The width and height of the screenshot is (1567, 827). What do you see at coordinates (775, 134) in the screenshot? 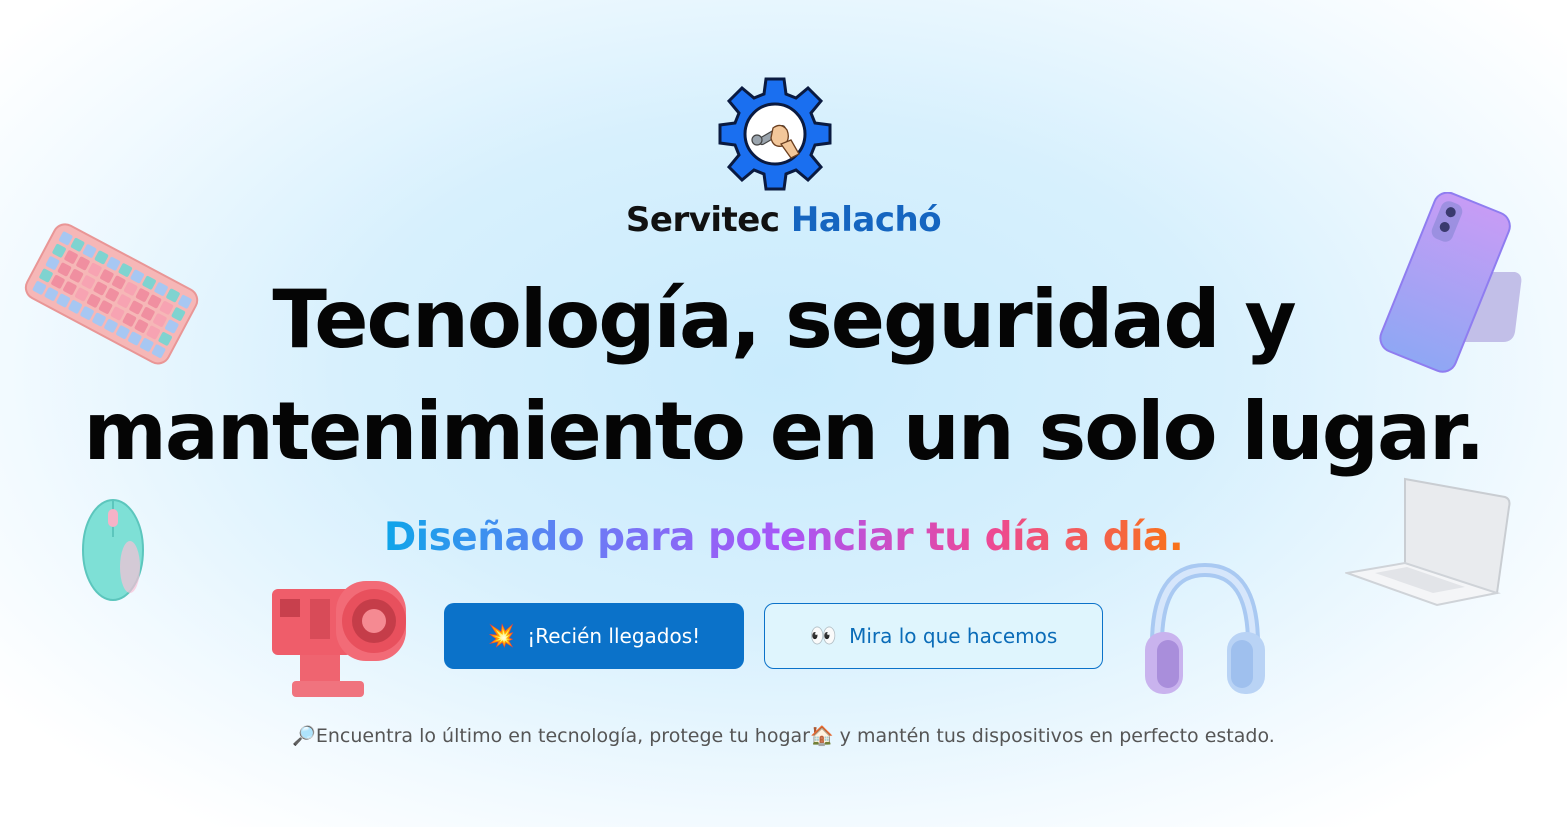
I see `gear-wrench-logo-icon` at bounding box center [775, 134].